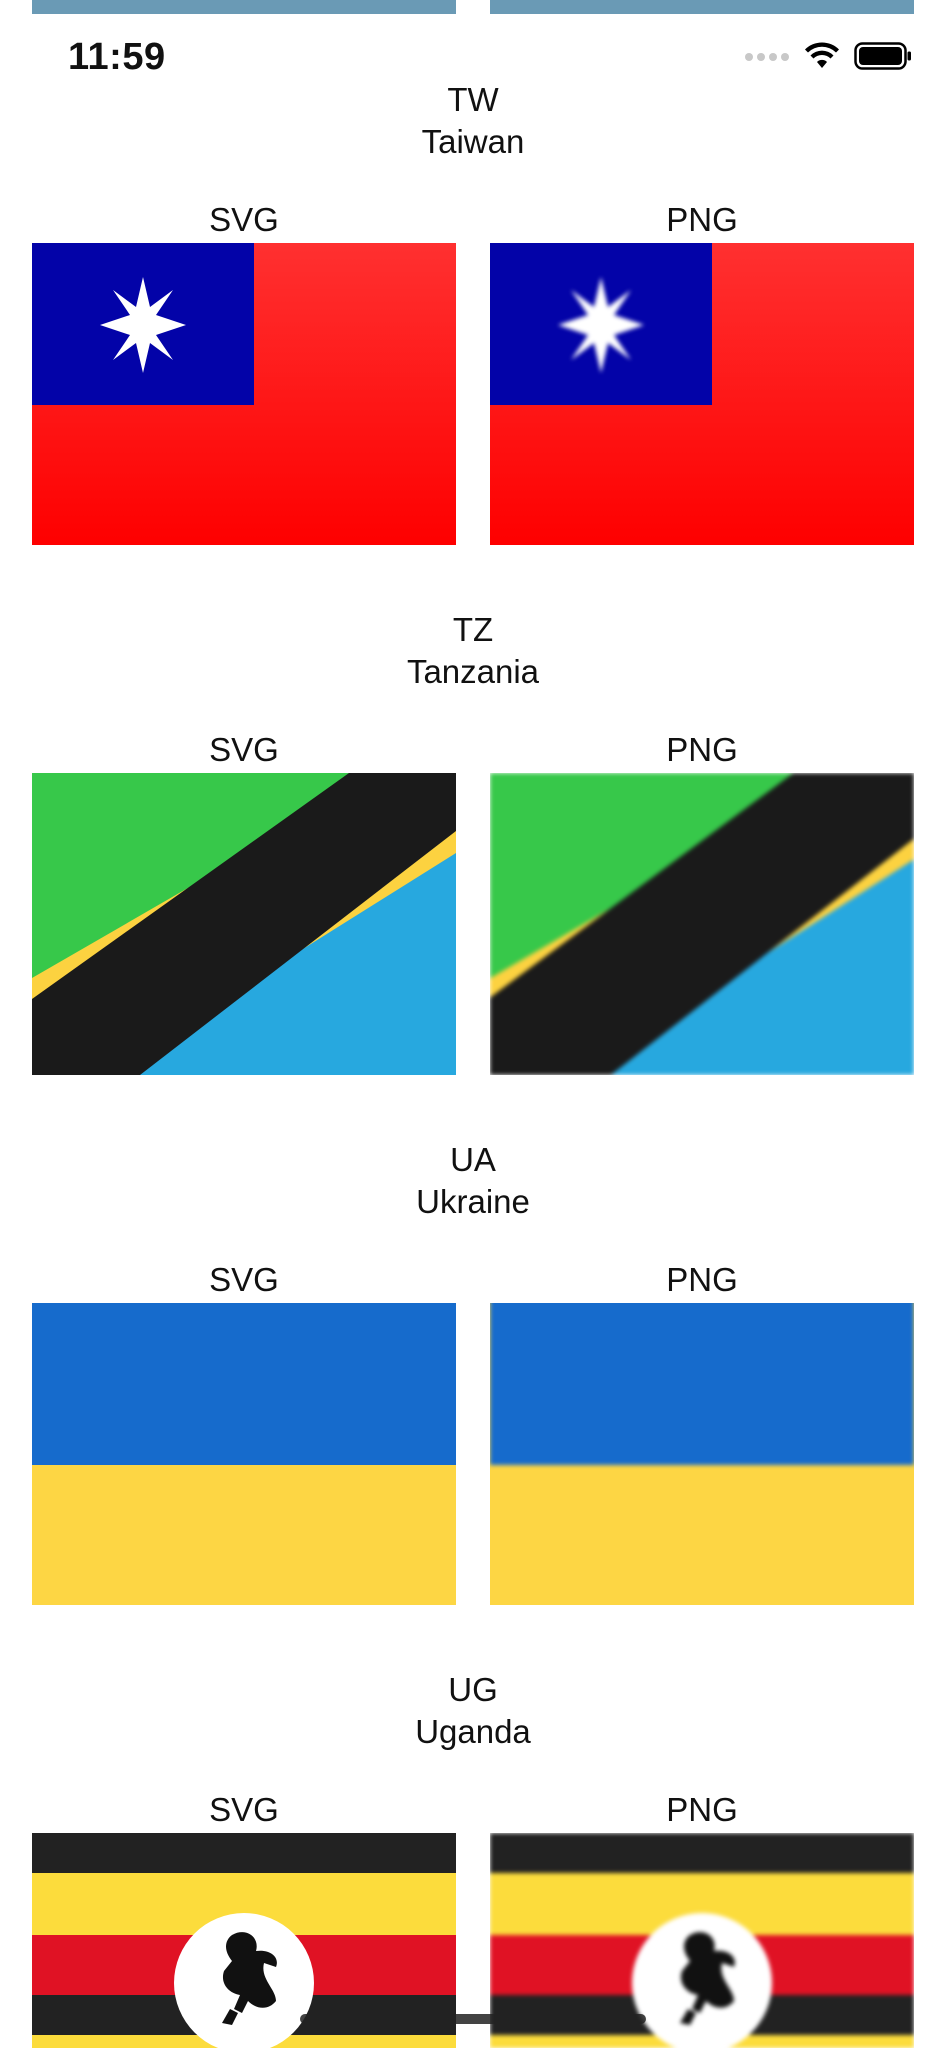  What do you see at coordinates (473, 629) in the screenshot?
I see `country-code: TZ` at bounding box center [473, 629].